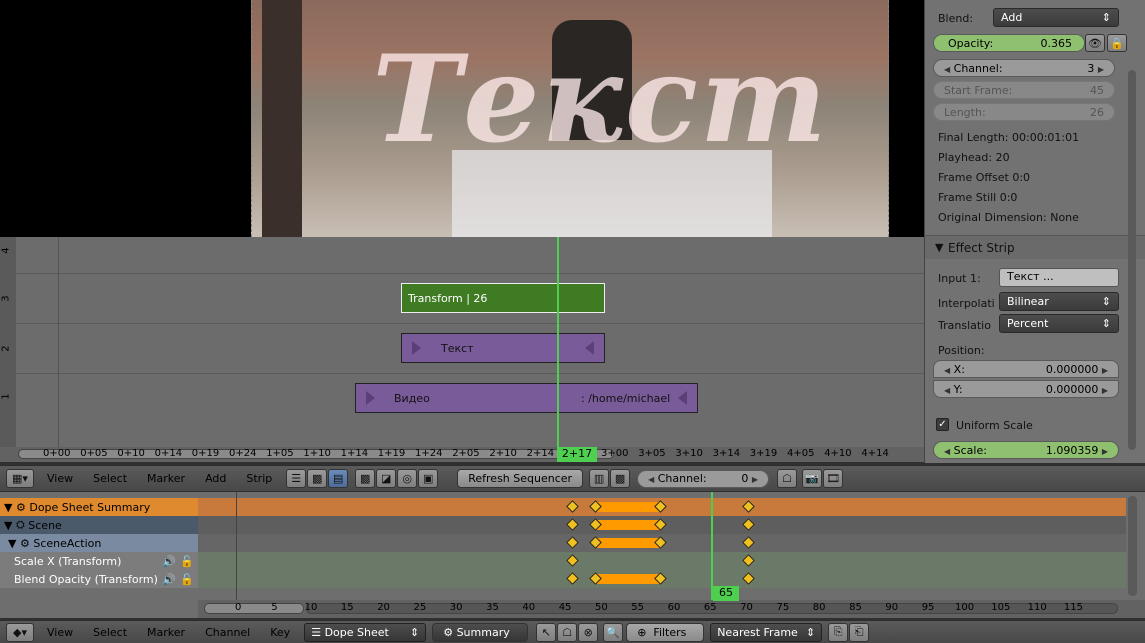 This screenshot has width=1145, height=643. Describe the element at coordinates (317, 453) in the screenshot. I see `ruler-tick-label: 1+10` at that location.